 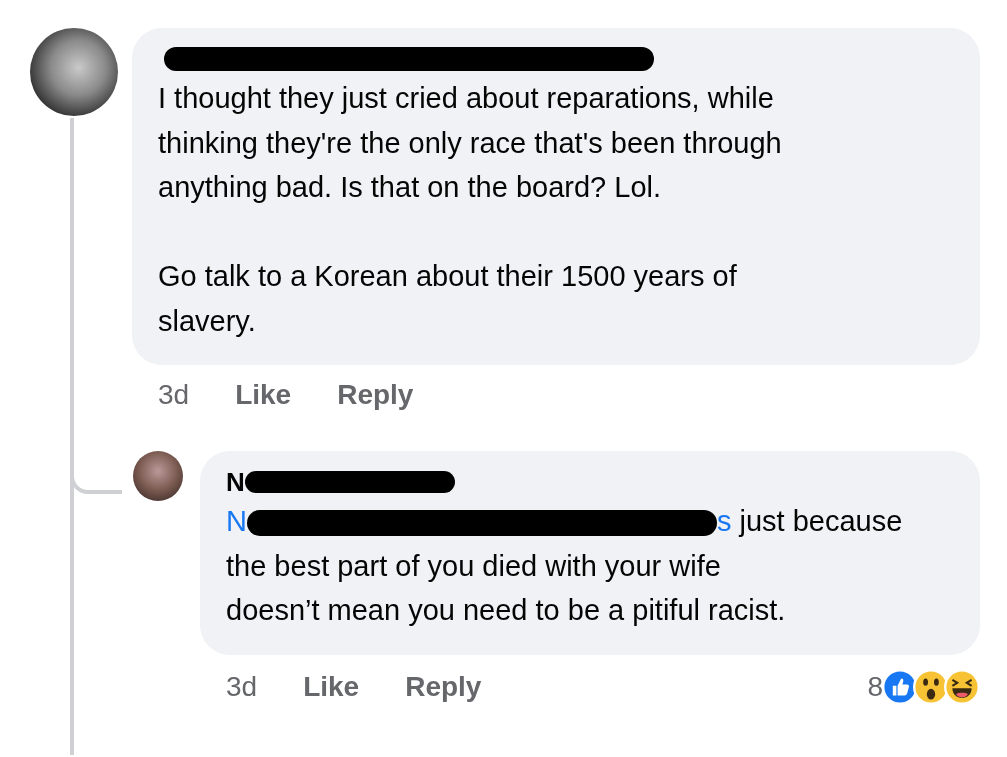 I want to click on reaction-count: 8, so click(x=875, y=686).